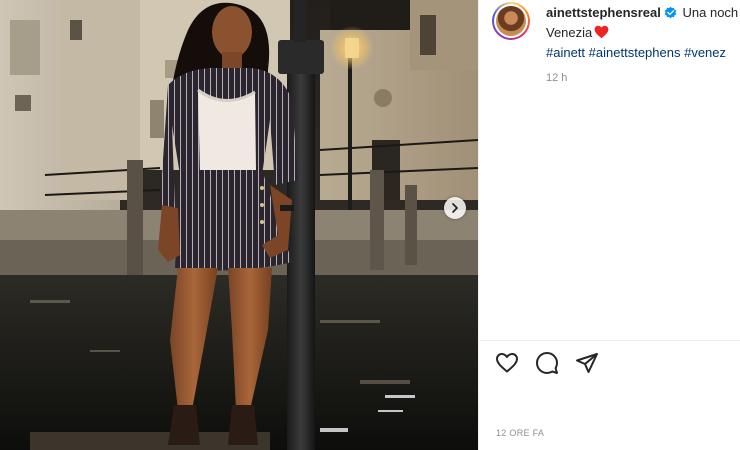  Describe the element at coordinates (565, 52) in the screenshot. I see `hashtag-link: #ainett` at that location.